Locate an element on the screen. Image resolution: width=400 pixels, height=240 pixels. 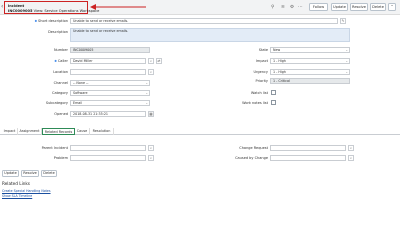
record-type-label: Incident is located at coordinates (16, 5).